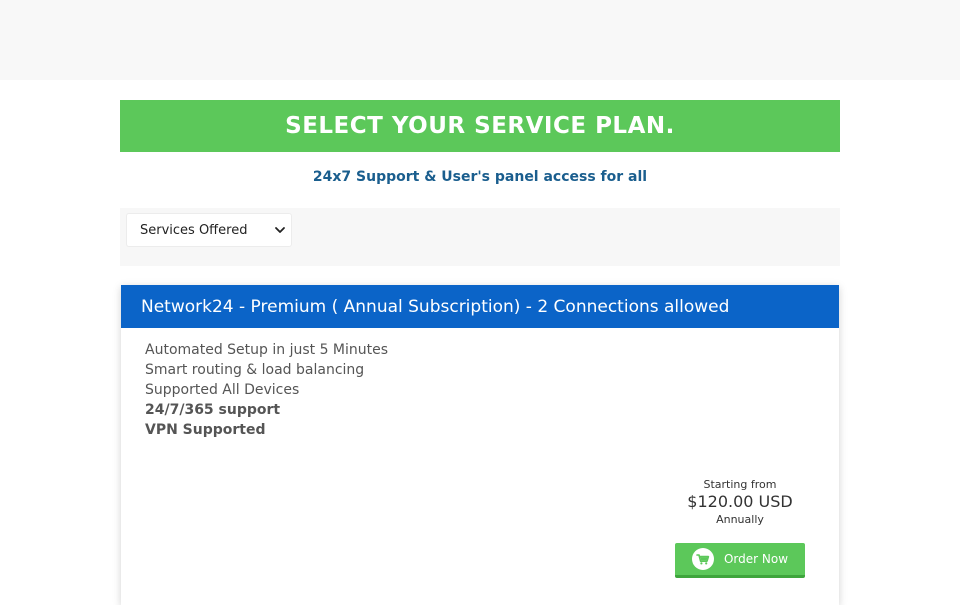 The width and height of the screenshot is (960, 605). I want to click on price-amount: $120.00 USD, so click(740, 501).